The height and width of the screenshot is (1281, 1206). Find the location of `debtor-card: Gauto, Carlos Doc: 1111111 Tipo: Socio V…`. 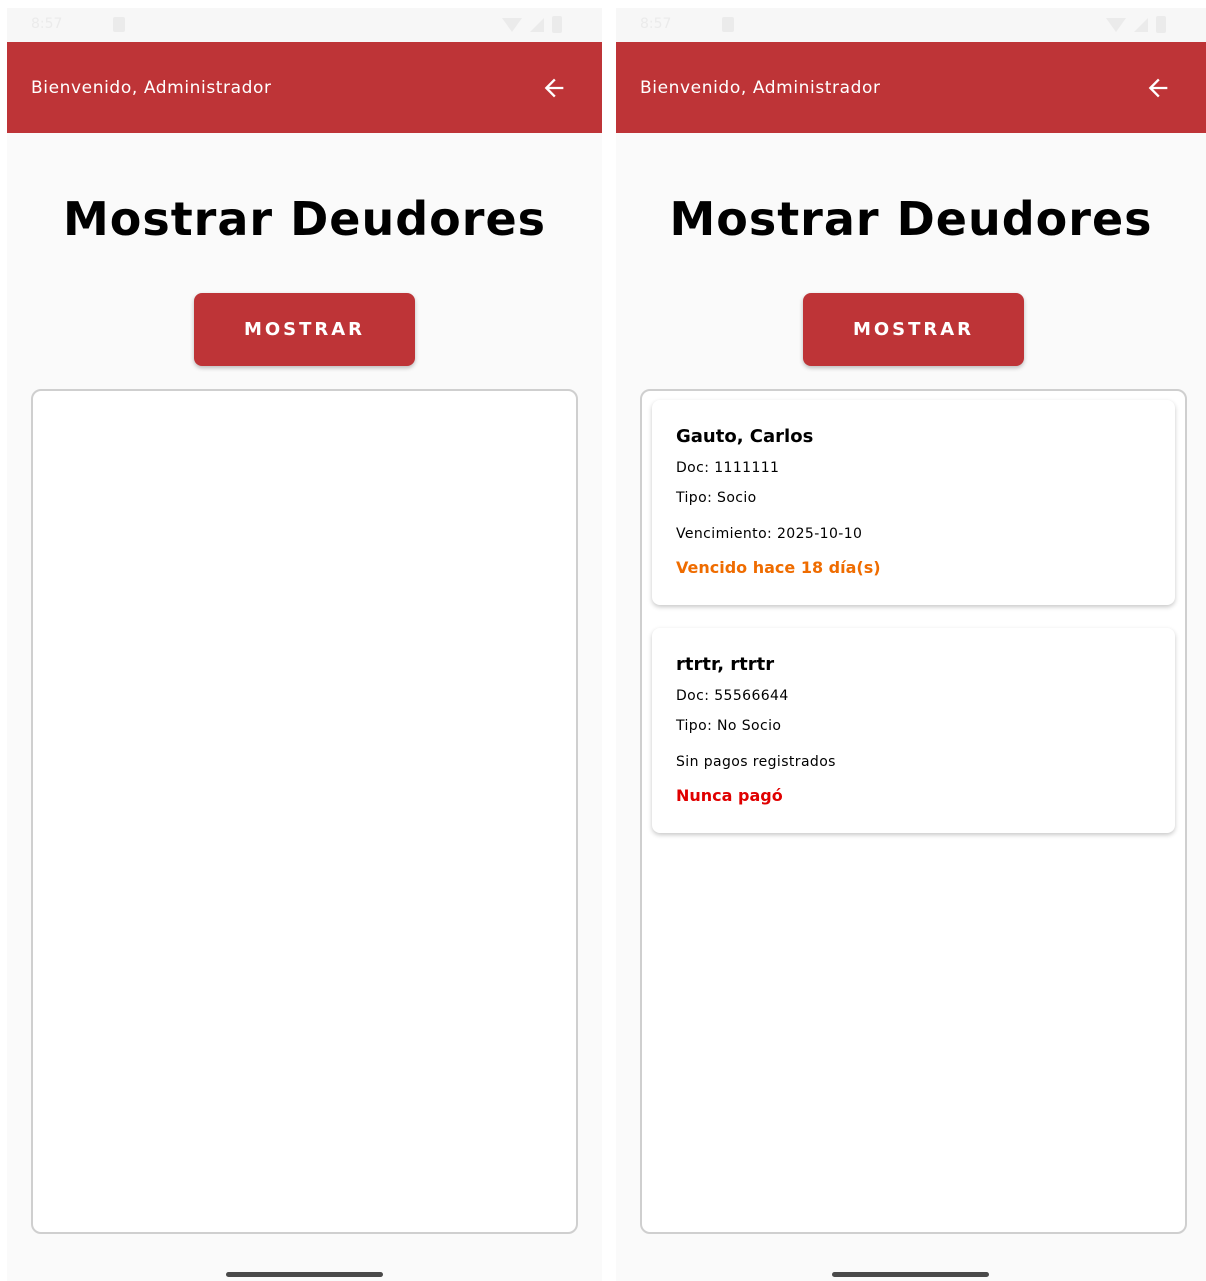

debtor-card: Gauto, Carlos Doc: 1111111 Tipo: Socio V… is located at coordinates (913, 502).